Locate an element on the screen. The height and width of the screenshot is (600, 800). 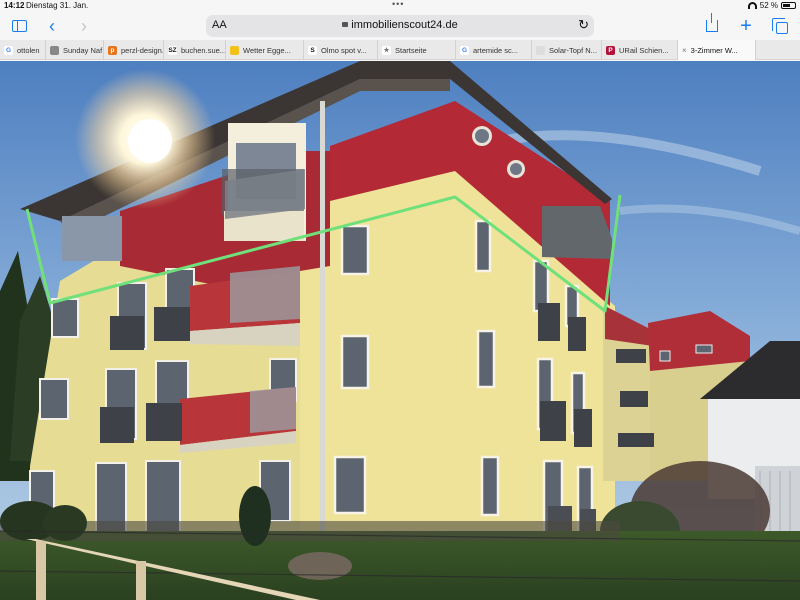
url-display: immobilienscout24.de is located at coordinates (400, 25).